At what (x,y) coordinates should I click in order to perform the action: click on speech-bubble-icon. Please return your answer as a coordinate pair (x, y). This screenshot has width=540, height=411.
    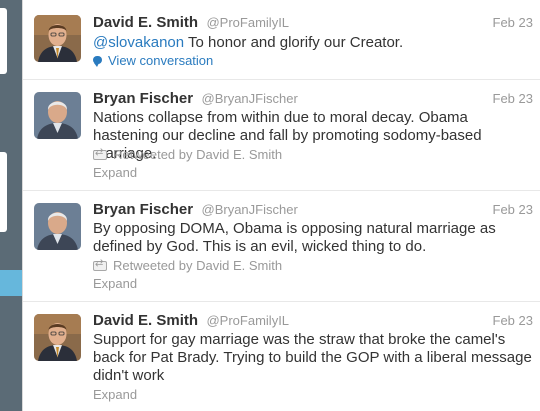
    Looking at the image, I should click on (97, 61).